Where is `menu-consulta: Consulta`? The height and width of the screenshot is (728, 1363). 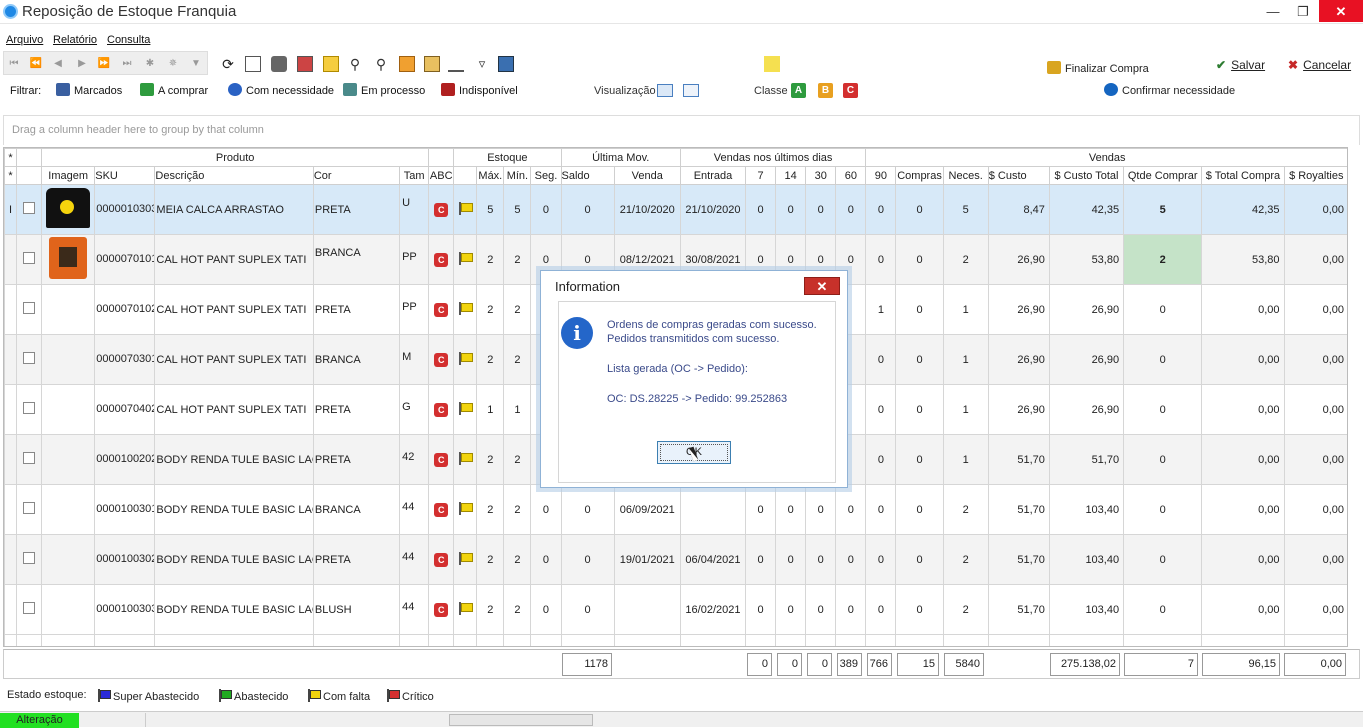
menu-consulta: Consulta is located at coordinates (128, 40).